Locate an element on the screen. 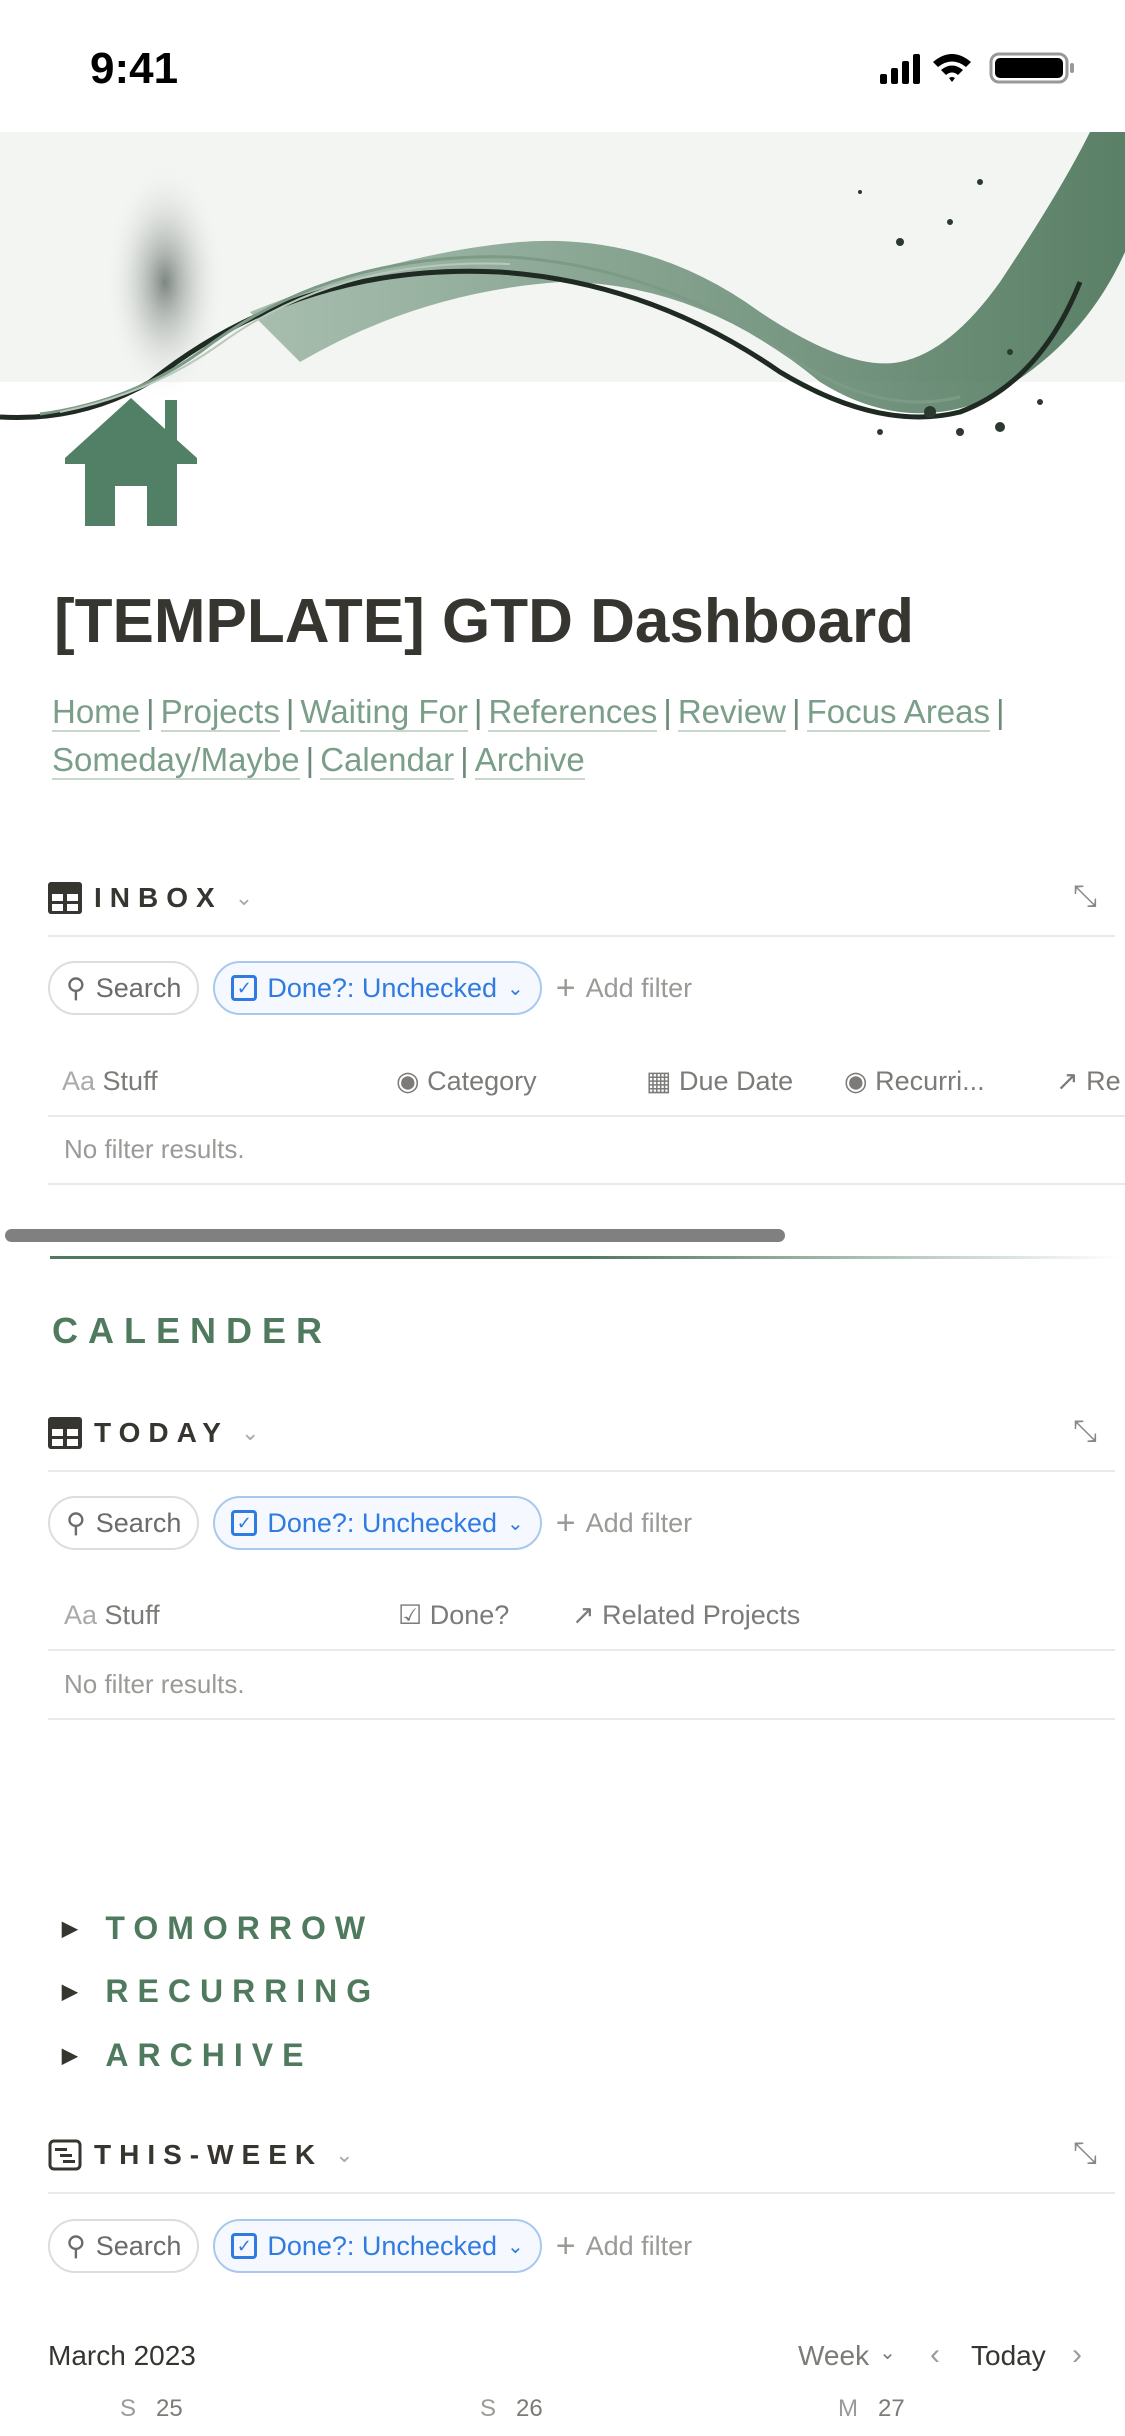  toggle-archive: ▶ ARCHIVE is located at coordinates (187, 2055).